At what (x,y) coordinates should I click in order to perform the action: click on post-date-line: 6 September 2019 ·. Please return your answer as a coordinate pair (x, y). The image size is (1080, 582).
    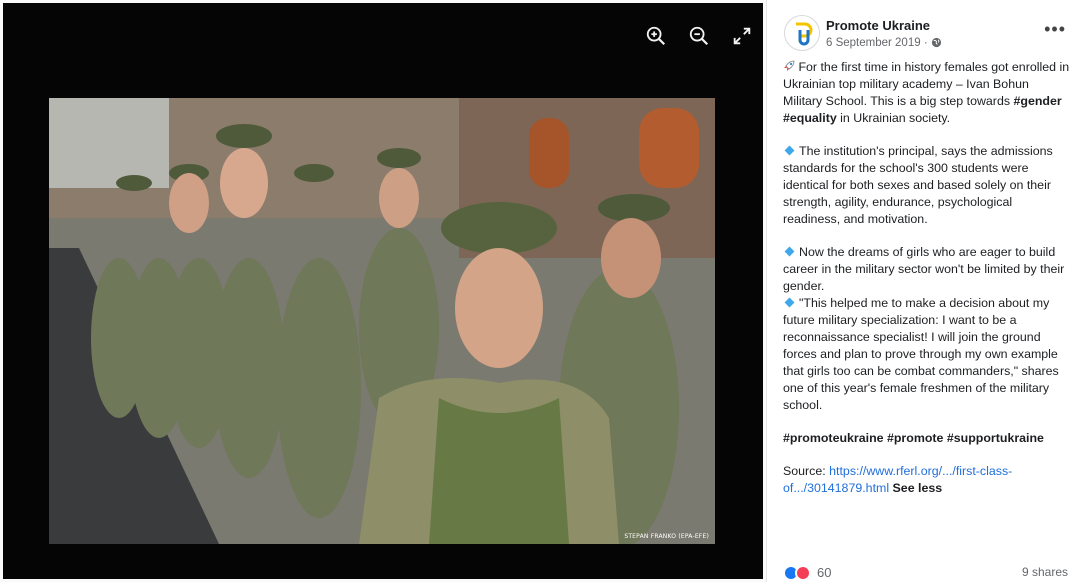
    Looking at the image, I should click on (884, 44).